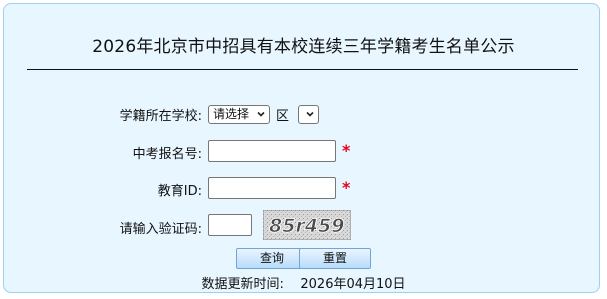 The height and width of the screenshot is (299, 607). Describe the element at coordinates (272, 188) in the screenshot. I see `edu-id-input` at that location.